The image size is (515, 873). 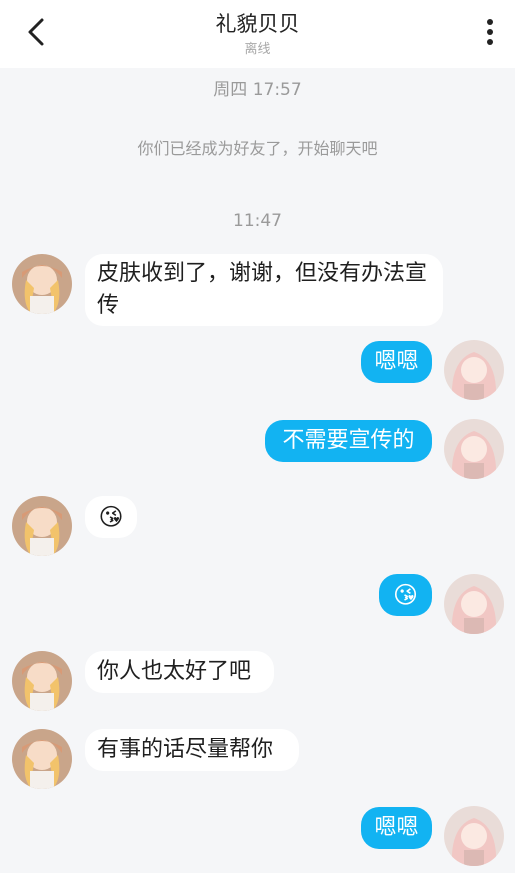 What do you see at coordinates (257, 24) in the screenshot?
I see `contact-name: 礼貌贝贝` at bounding box center [257, 24].